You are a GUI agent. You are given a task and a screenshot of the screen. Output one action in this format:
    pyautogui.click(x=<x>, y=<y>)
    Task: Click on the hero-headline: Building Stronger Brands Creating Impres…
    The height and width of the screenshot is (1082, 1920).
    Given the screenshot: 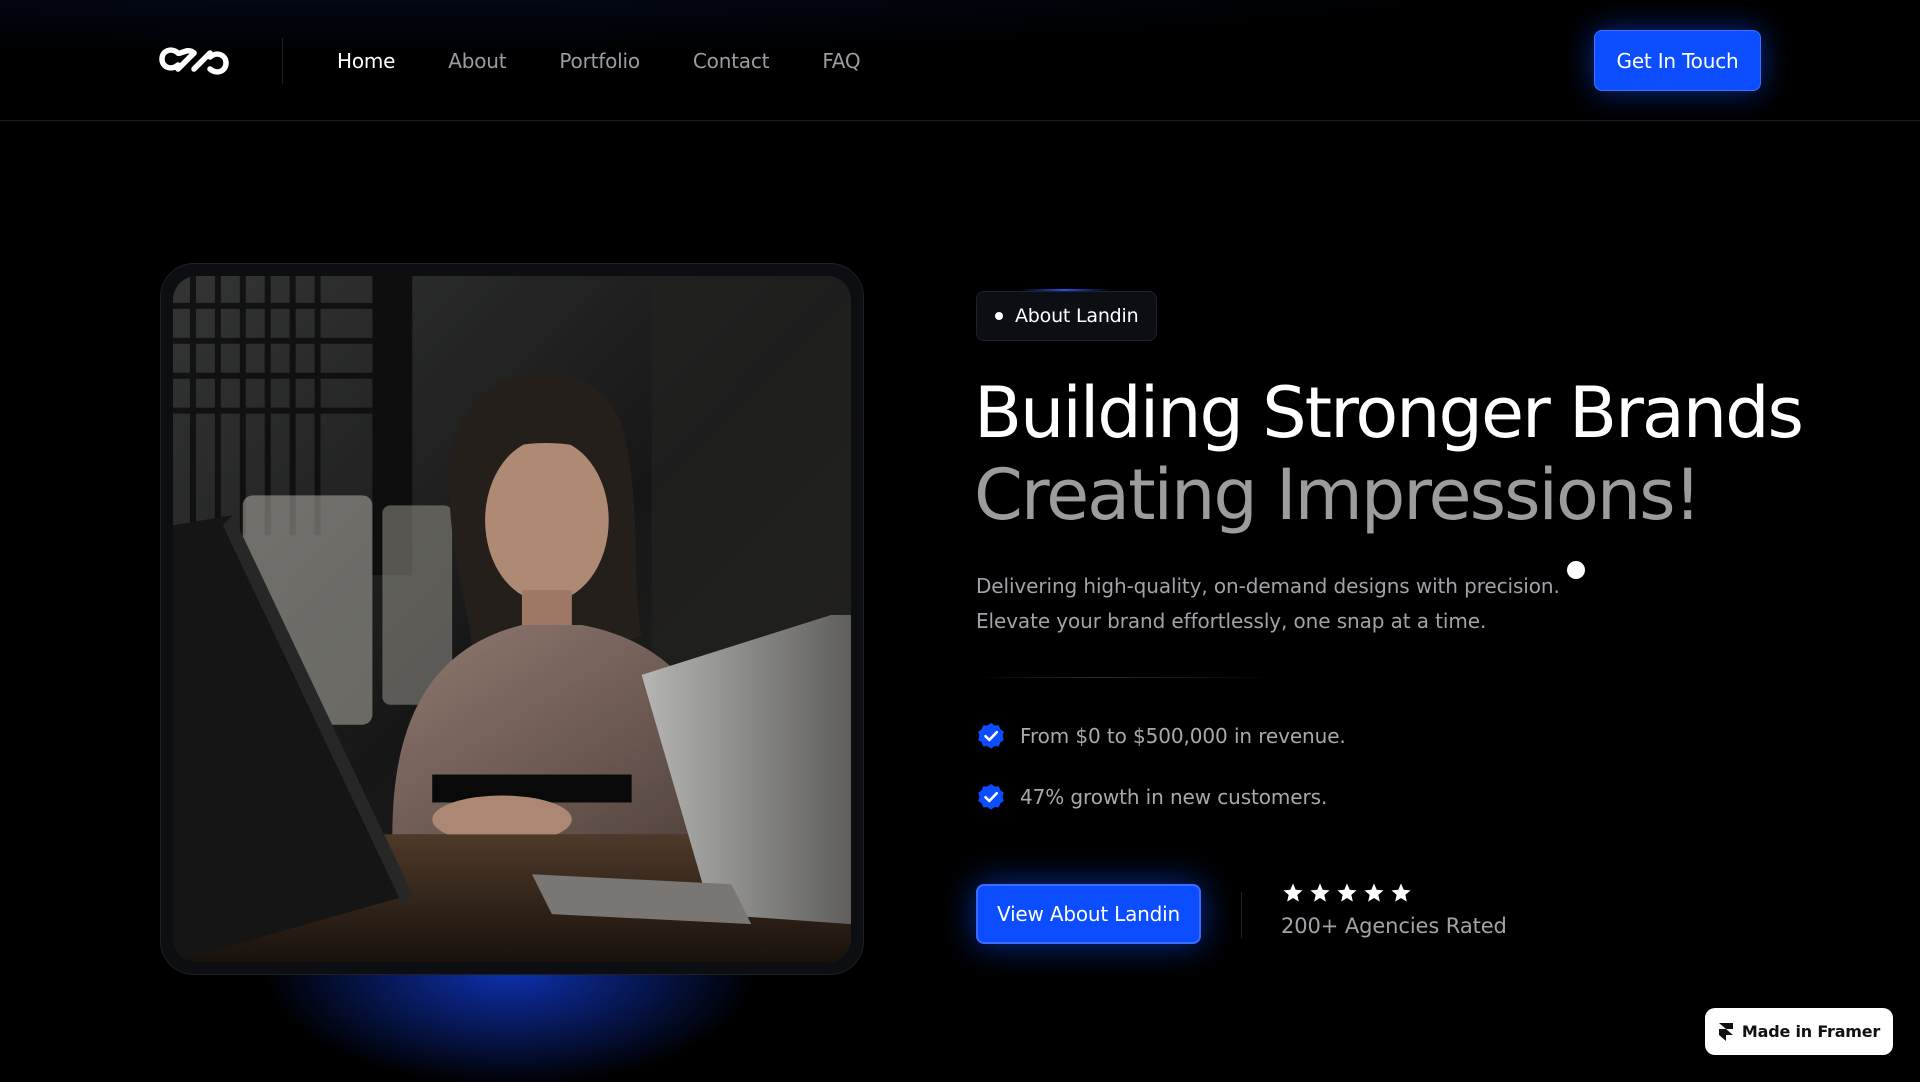 What is the action you would take?
    pyautogui.click(x=1404, y=454)
    